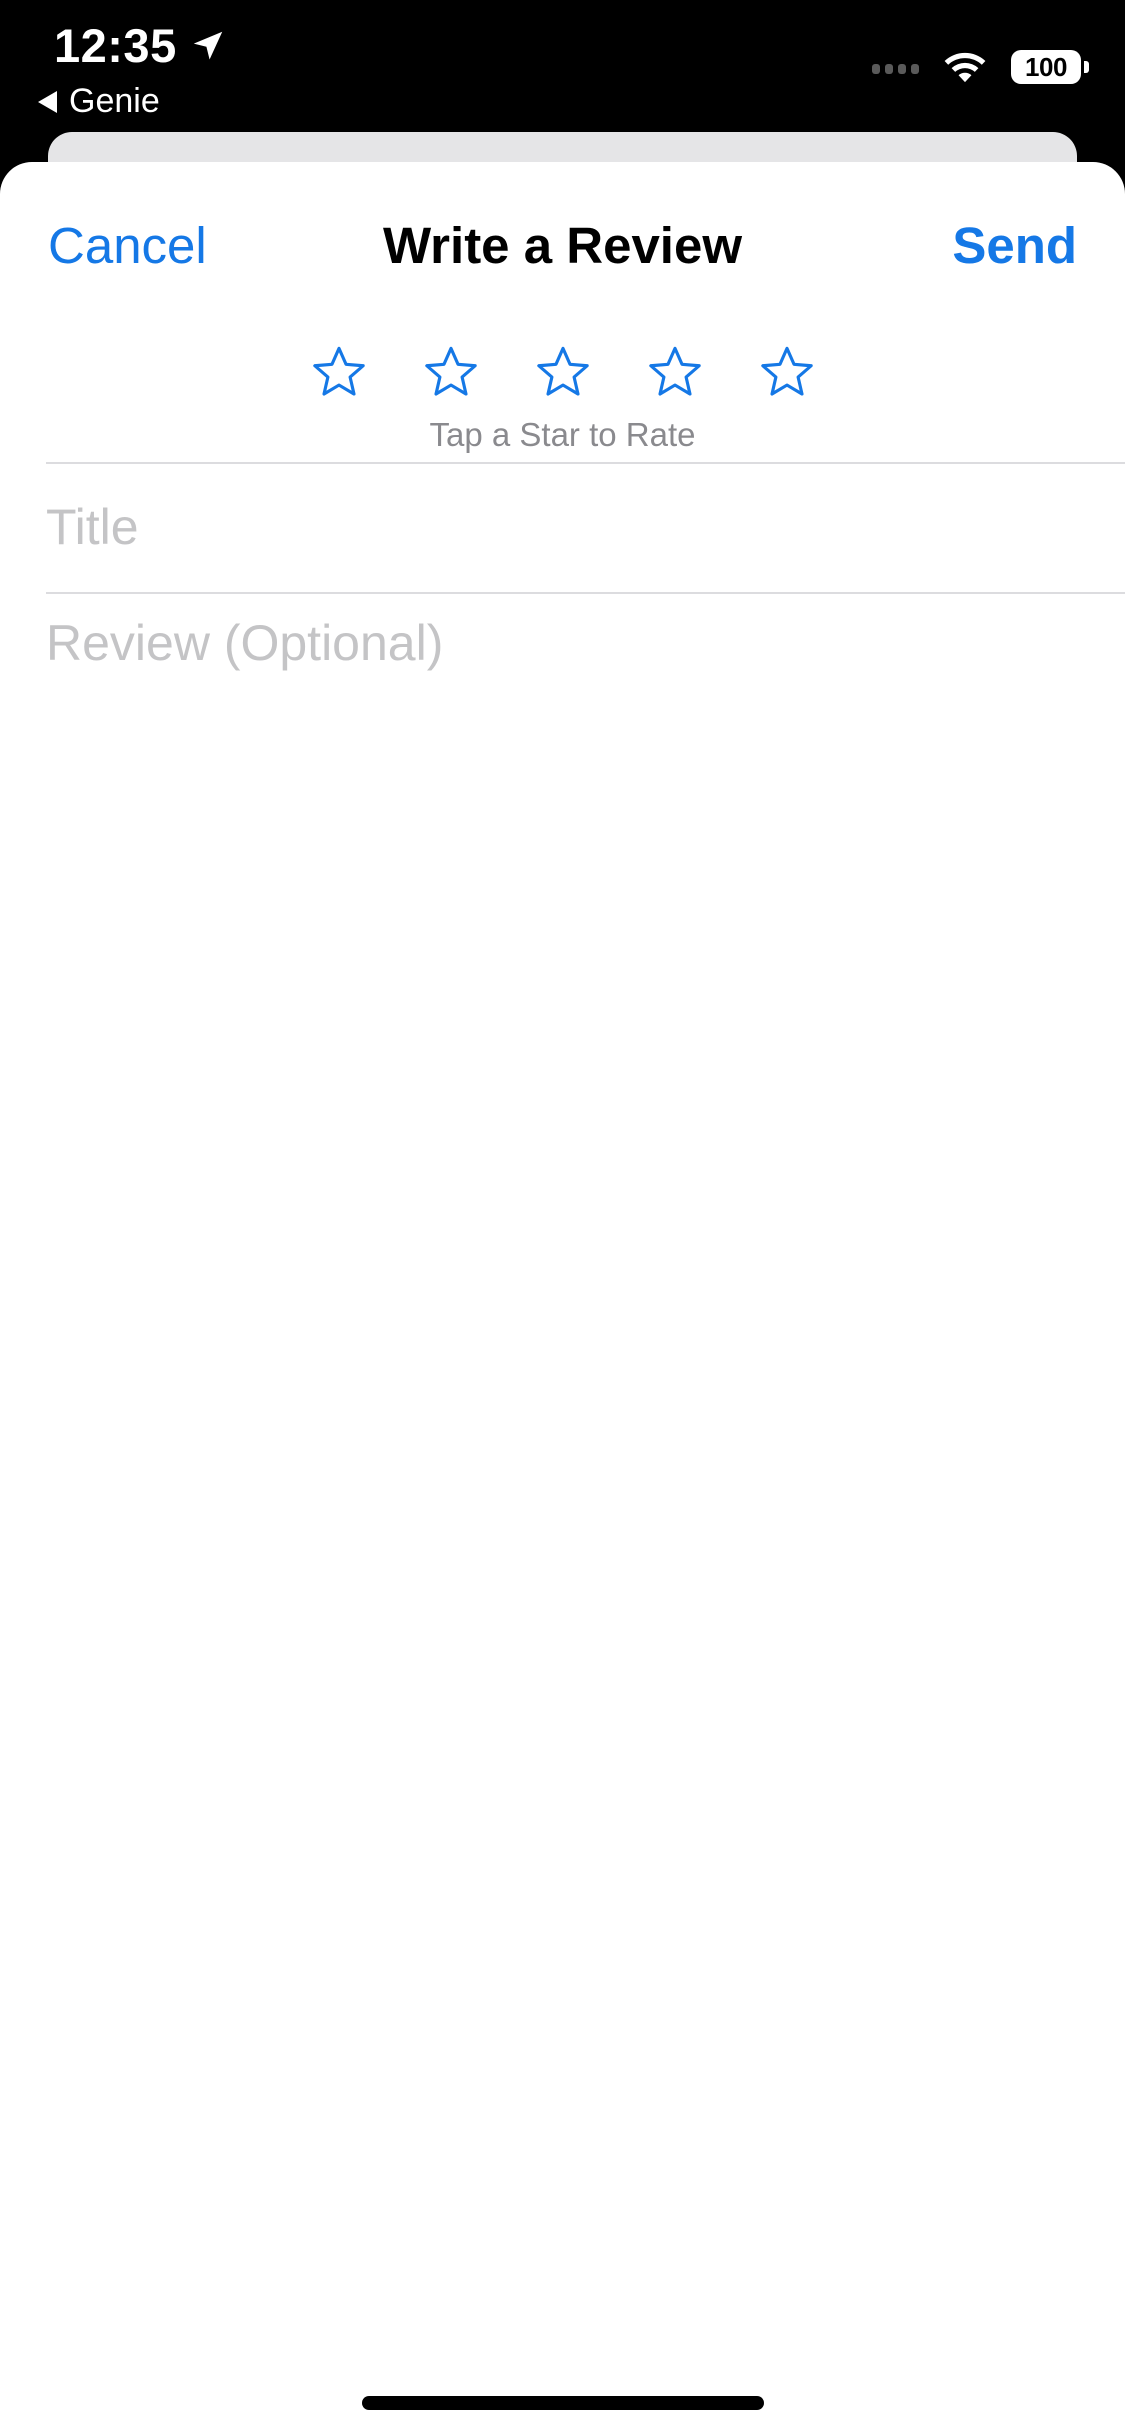 The height and width of the screenshot is (2436, 1125). I want to click on back-to-app-link: Genie, so click(99, 101).